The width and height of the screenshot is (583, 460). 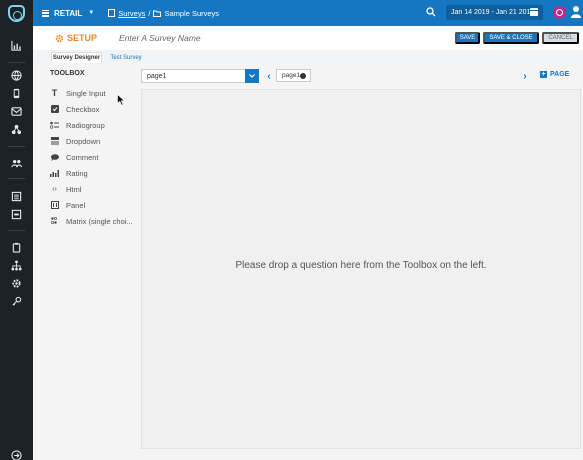 I want to click on next-page-button: ›, so click(x=525, y=76).